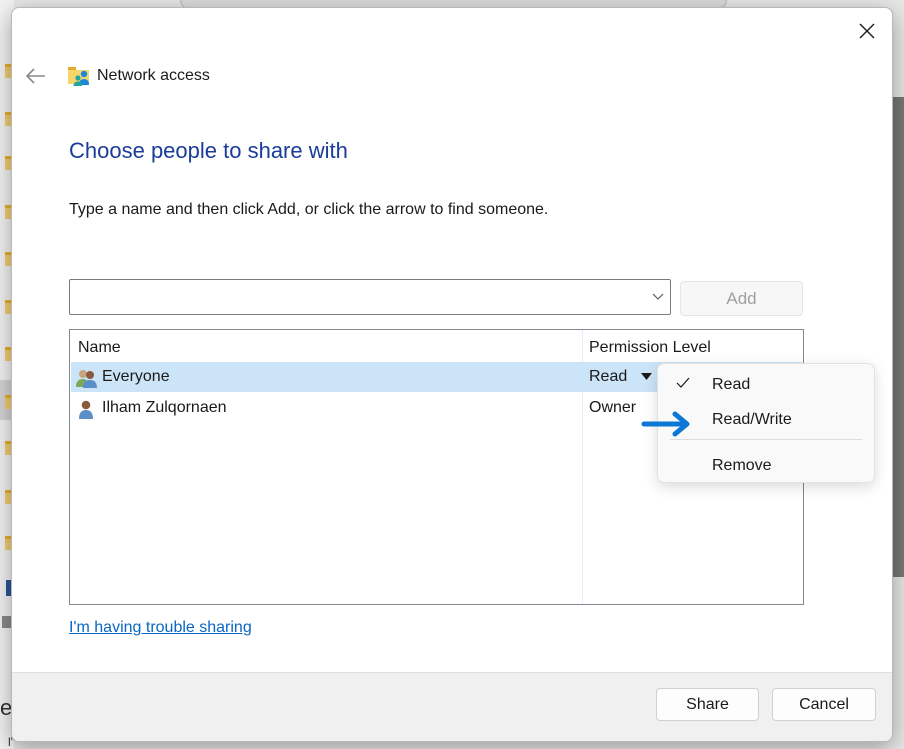  I want to click on menu-item-label: Read, so click(731, 384).